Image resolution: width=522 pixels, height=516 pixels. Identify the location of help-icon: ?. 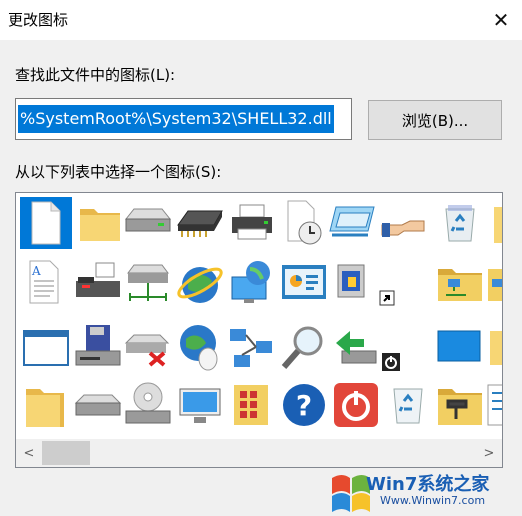
(304, 405).